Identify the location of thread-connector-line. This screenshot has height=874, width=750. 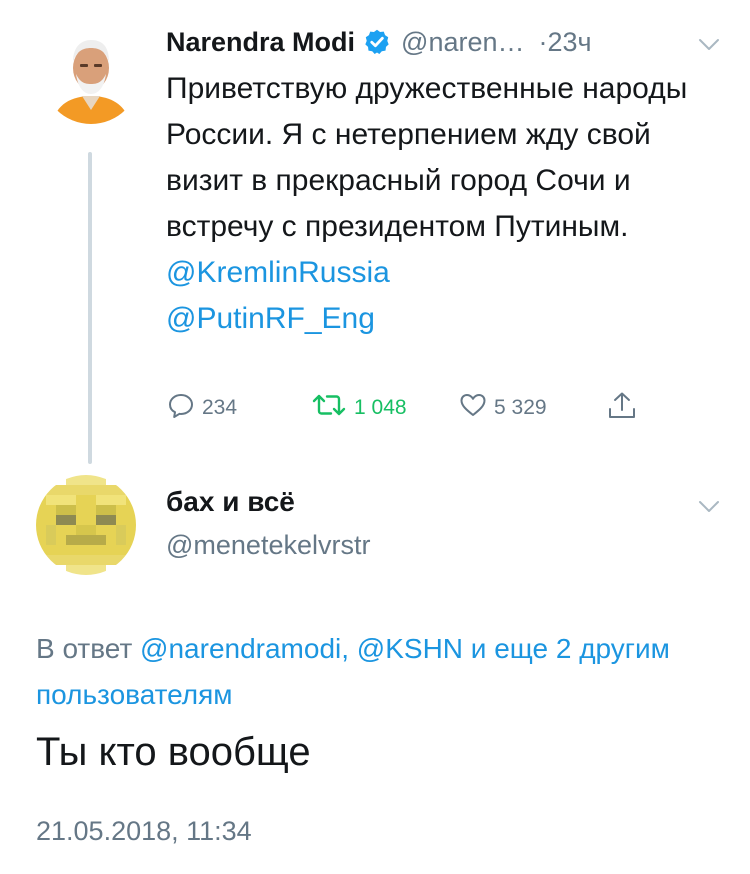
(90, 308).